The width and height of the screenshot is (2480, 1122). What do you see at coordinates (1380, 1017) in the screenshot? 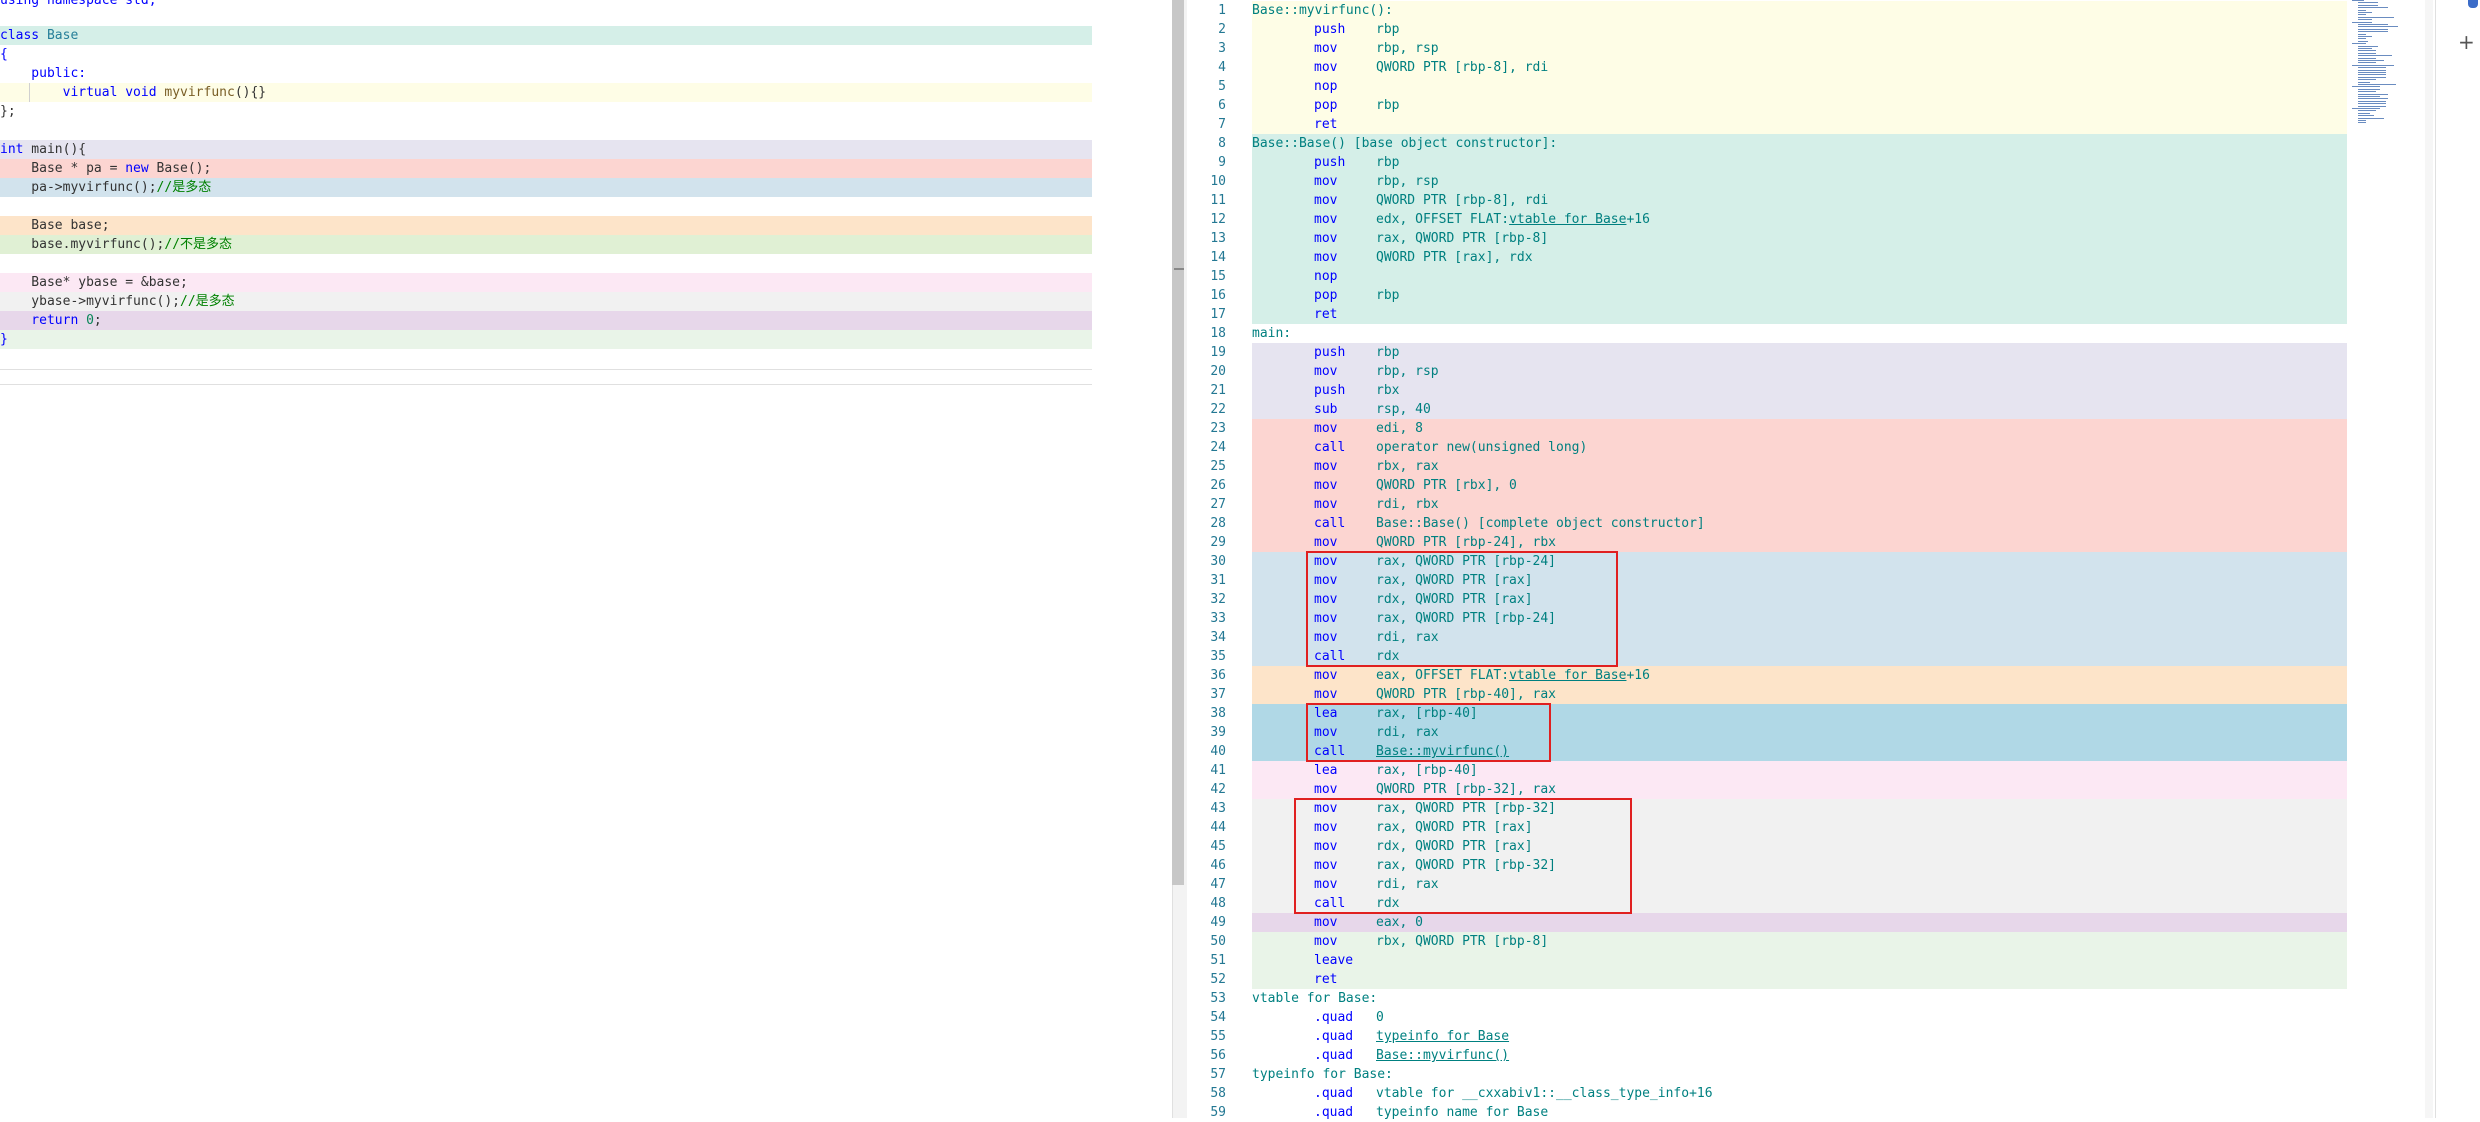
I see `asm-operands: 0` at bounding box center [1380, 1017].